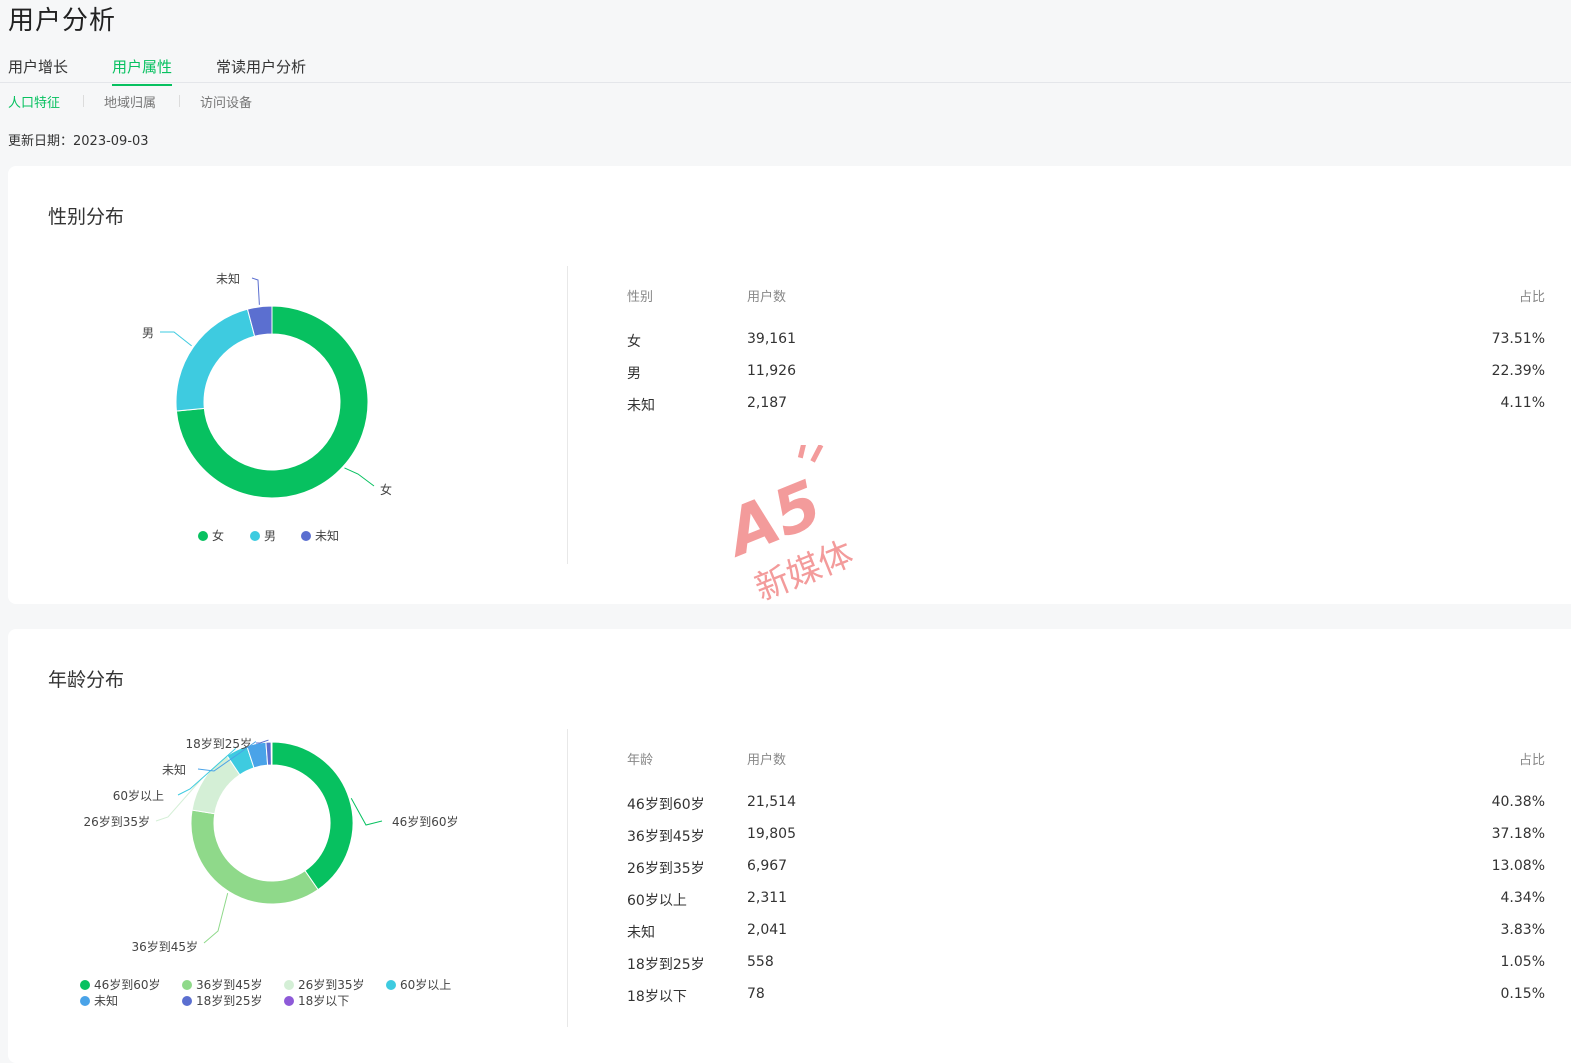 The height and width of the screenshot is (1063, 1571). I want to click on age-row-pct: 3.83%, so click(1522, 930).